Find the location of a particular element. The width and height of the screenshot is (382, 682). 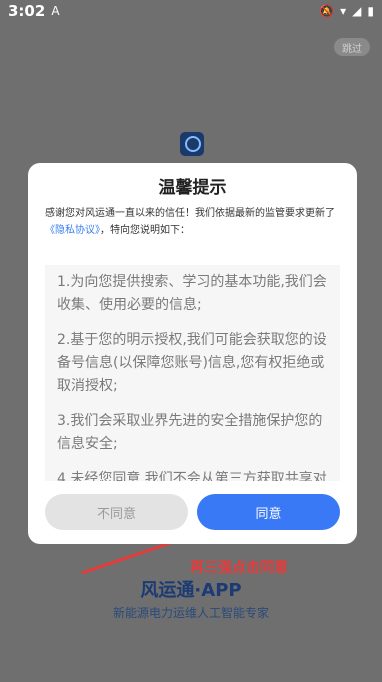

policy-item: 4.未经您同意,我们不会从第三方获取共享对外提供您的信息; is located at coordinates (192, 476).